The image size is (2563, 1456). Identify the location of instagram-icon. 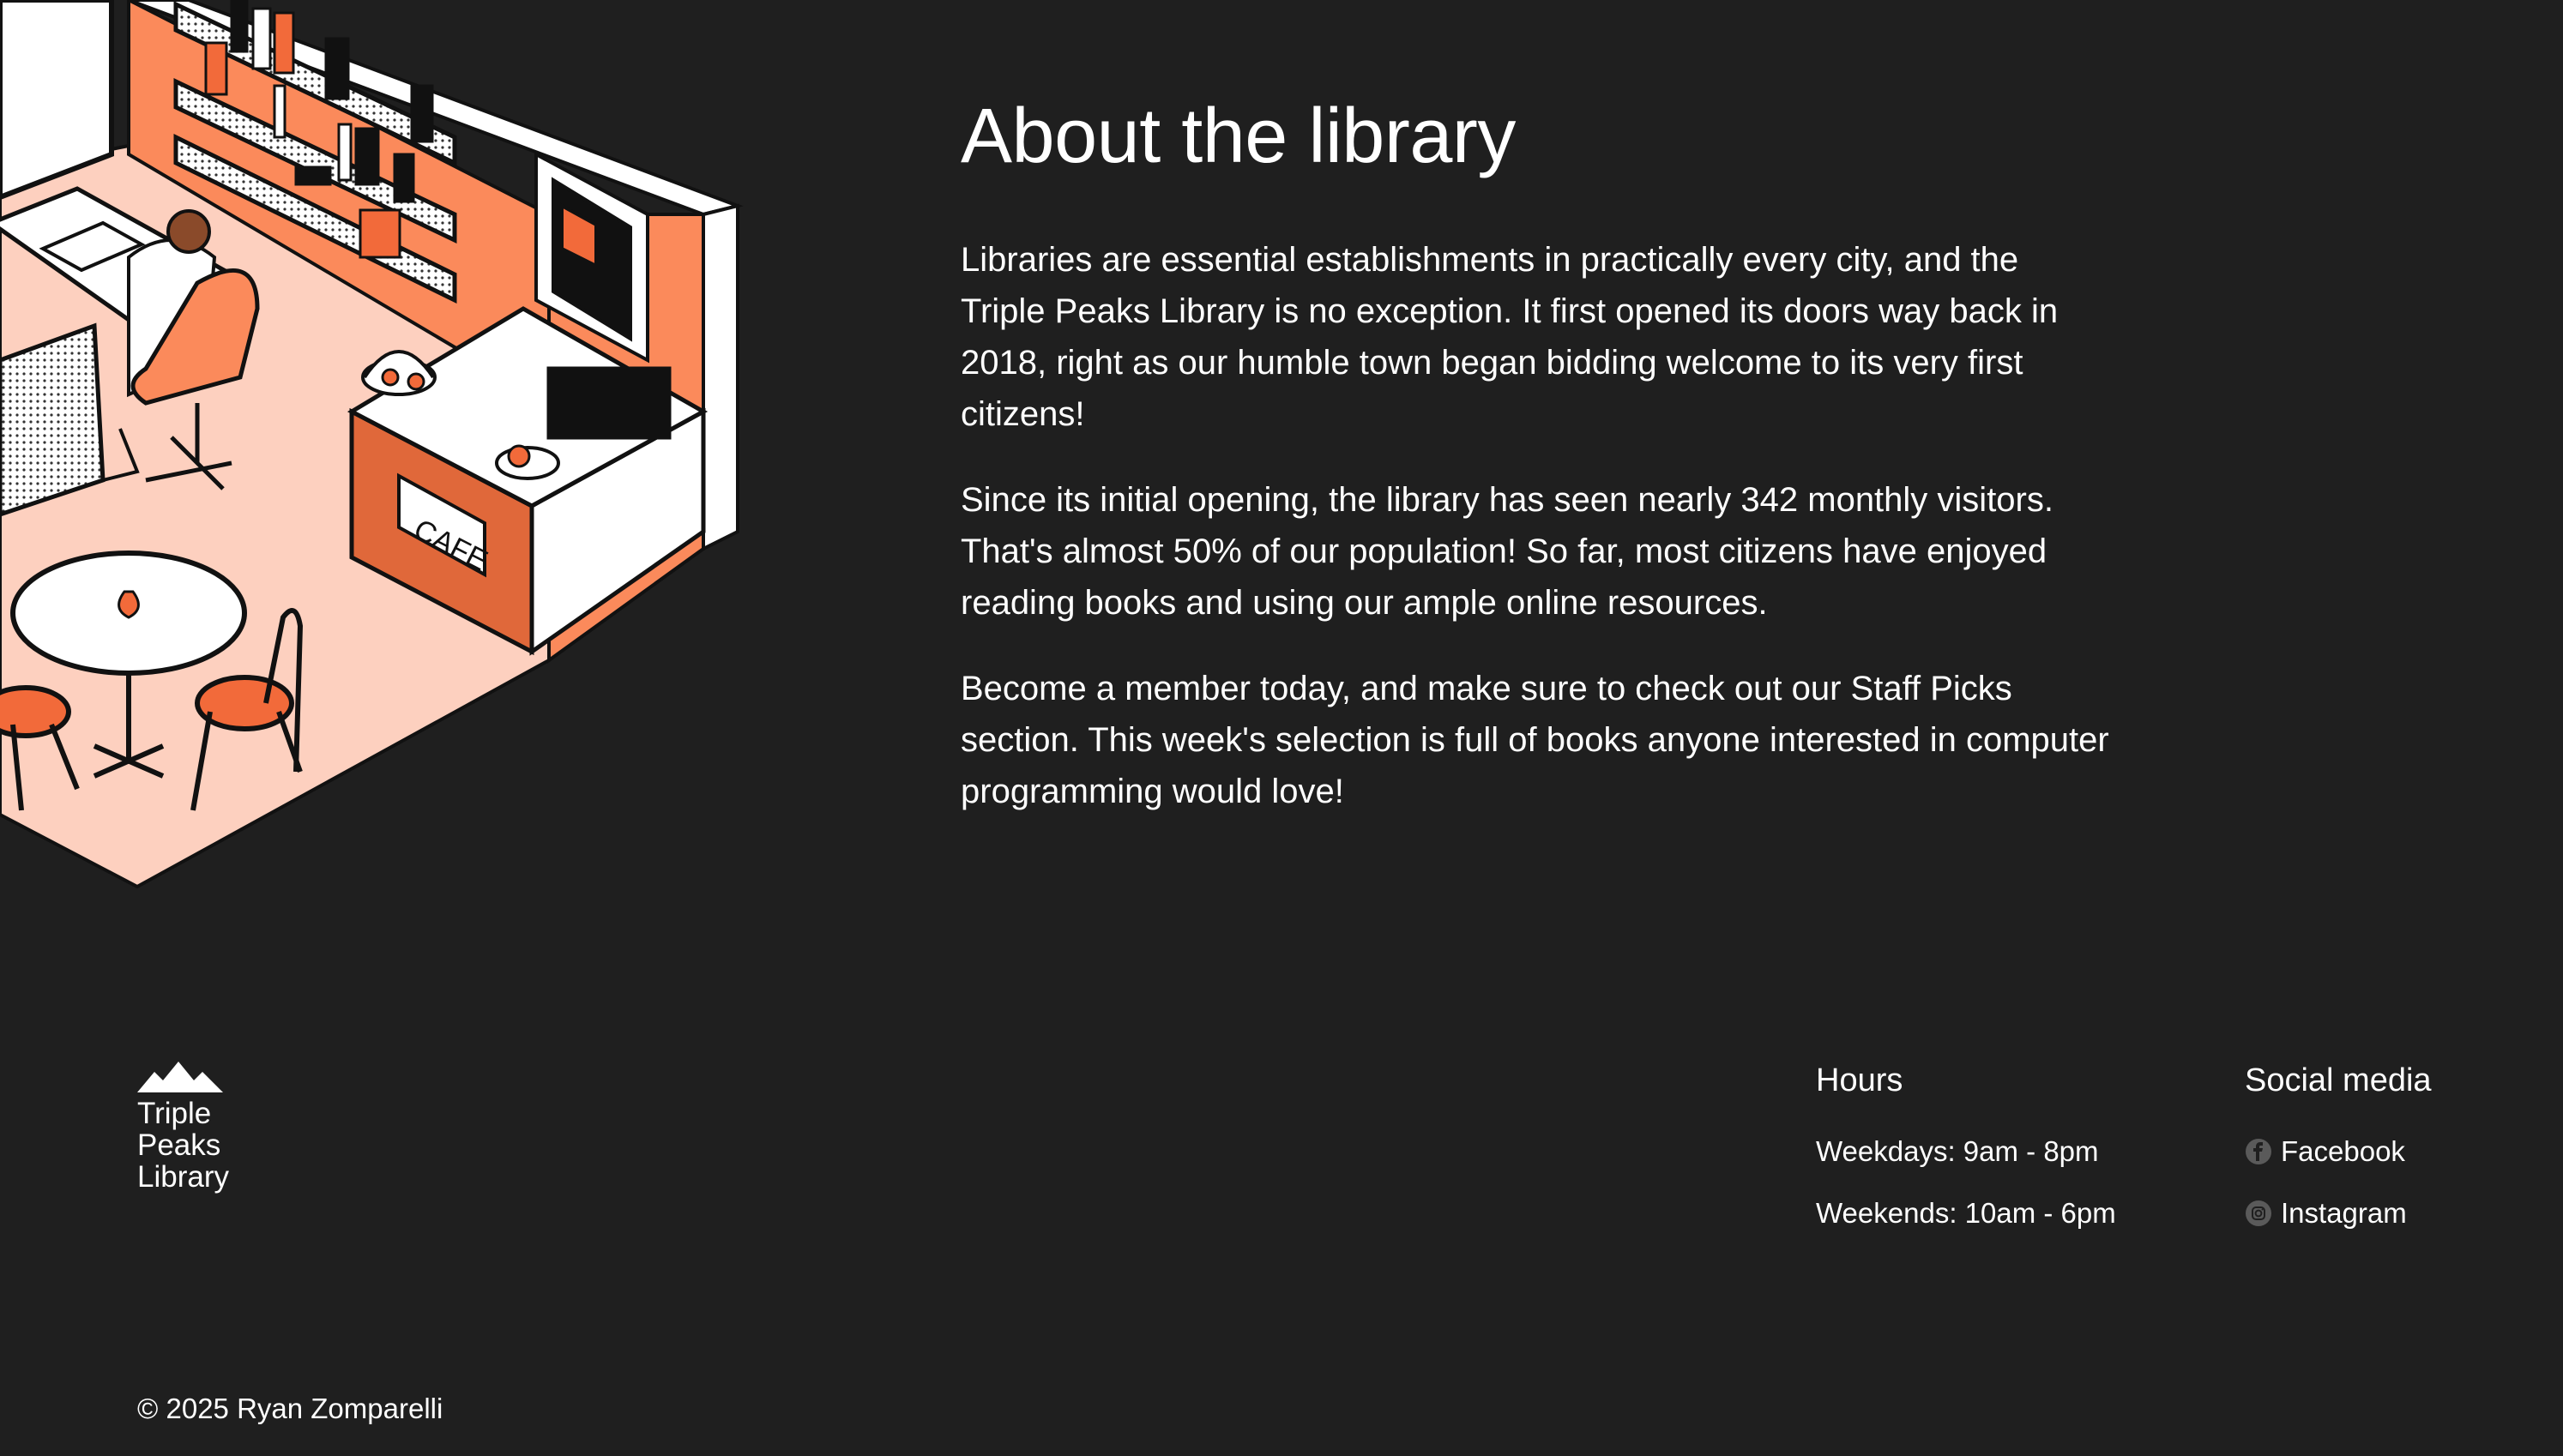
(2258, 1213).